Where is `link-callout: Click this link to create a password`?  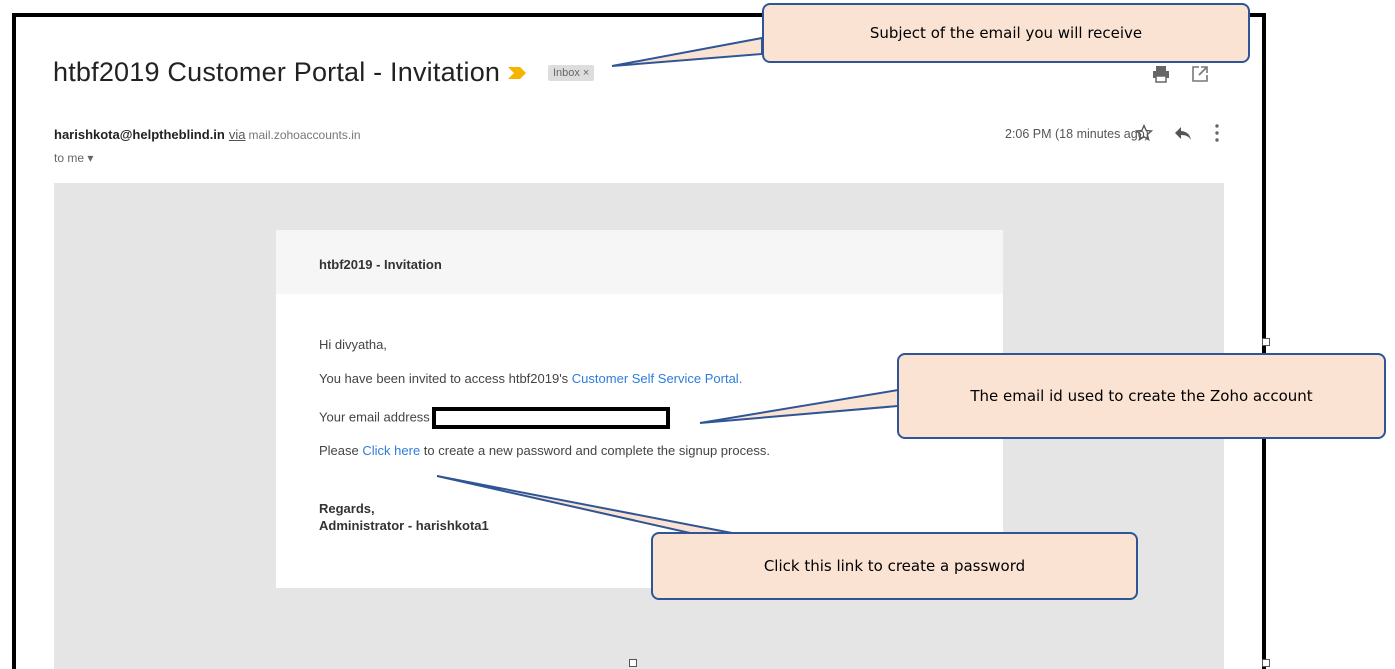 link-callout: Click this link to create a password is located at coordinates (894, 566).